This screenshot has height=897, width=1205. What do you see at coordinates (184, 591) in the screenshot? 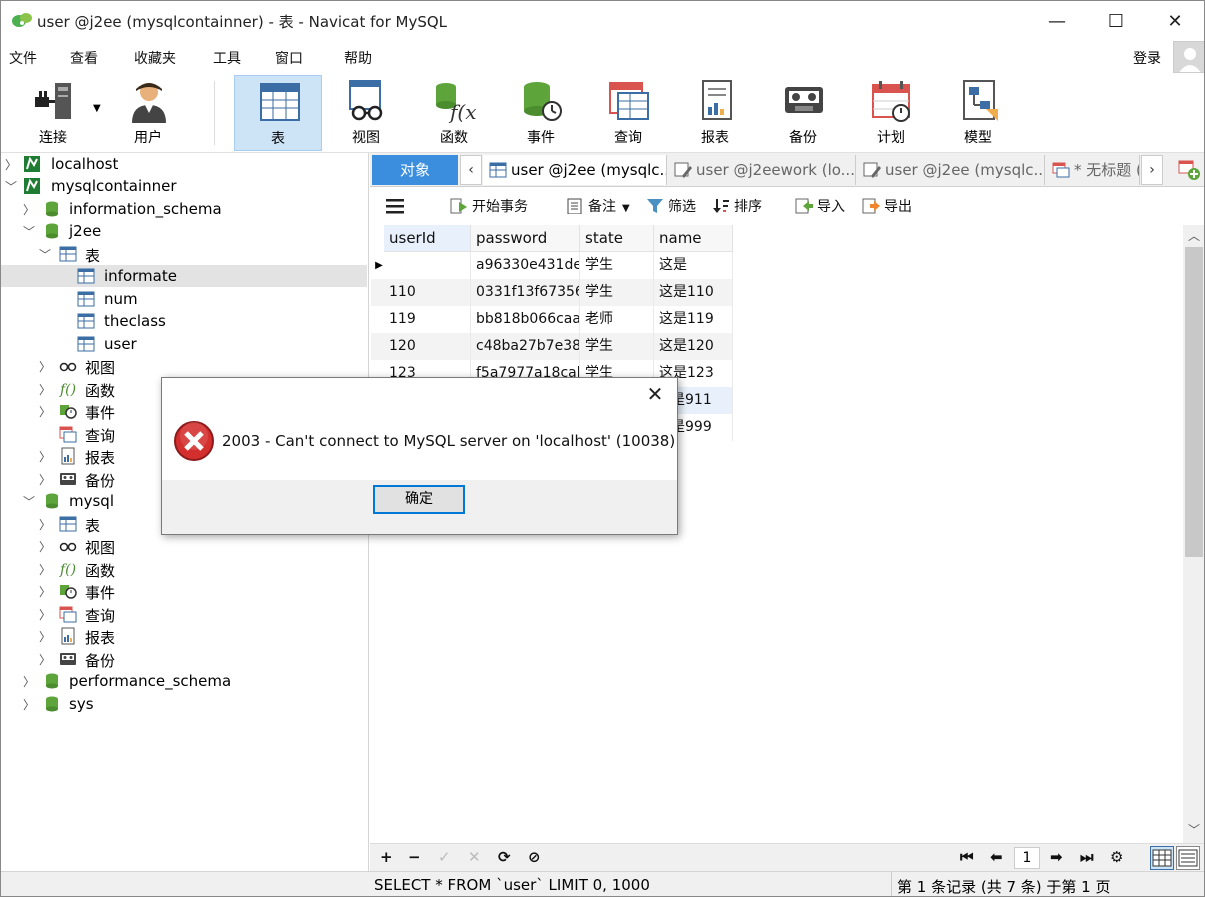
I see `tree-node-mysql-events: 〉 事件` at bounding box center [184, 591].